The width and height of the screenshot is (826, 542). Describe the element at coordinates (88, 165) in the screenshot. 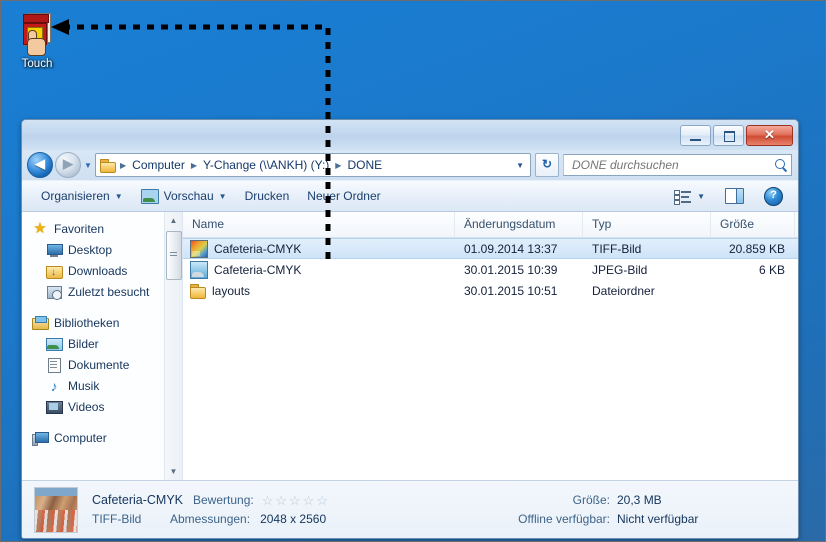

I see `history-dropdown-icon: ▼` at that location.